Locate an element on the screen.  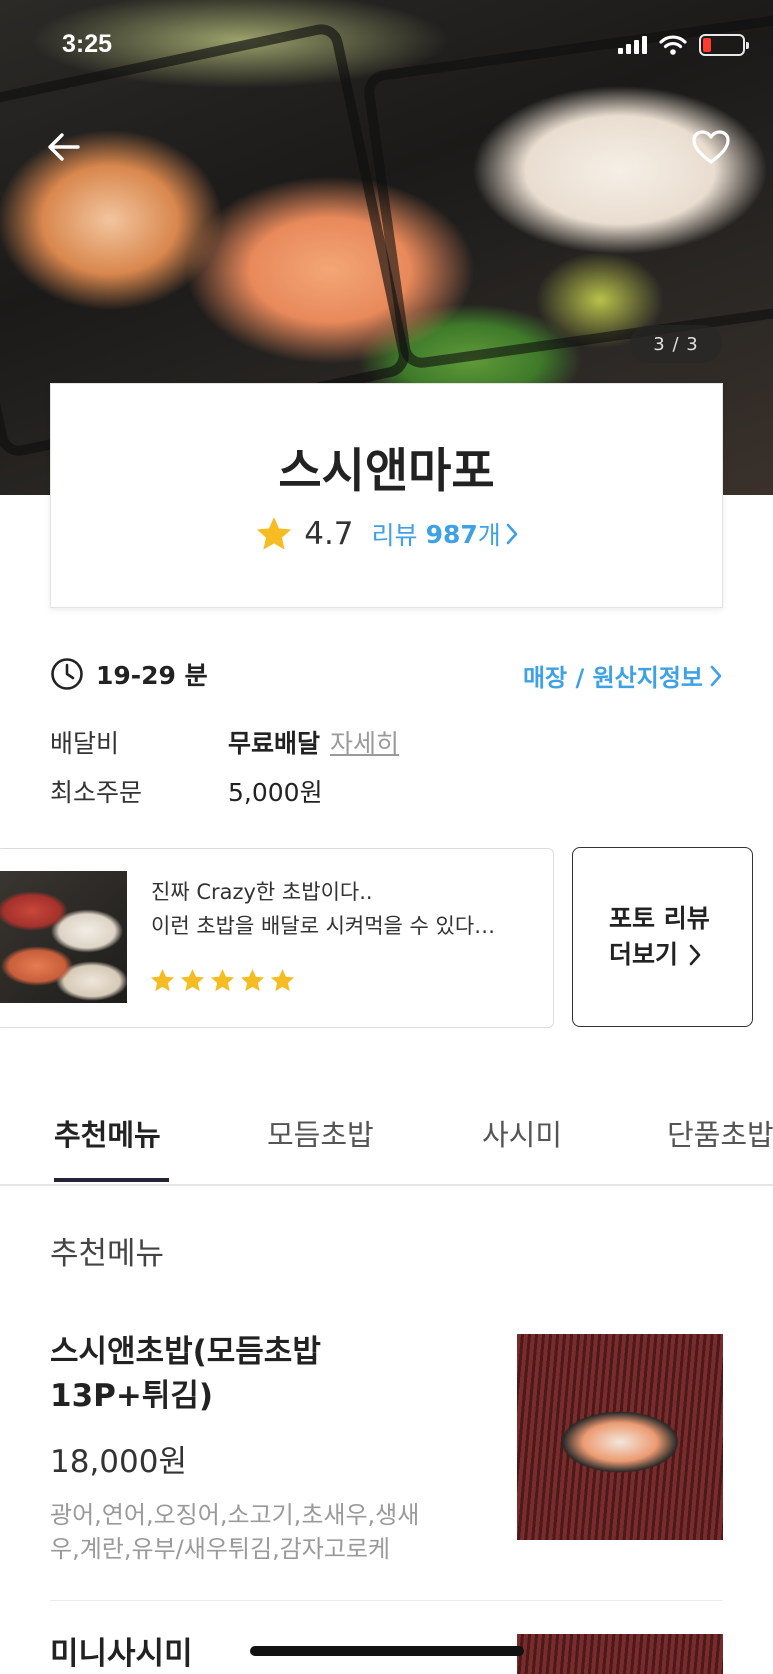
menu-tabs: 추천메뉴 모듬초밥 사시미 단품초밥 is located at coordinates (386, 1138).